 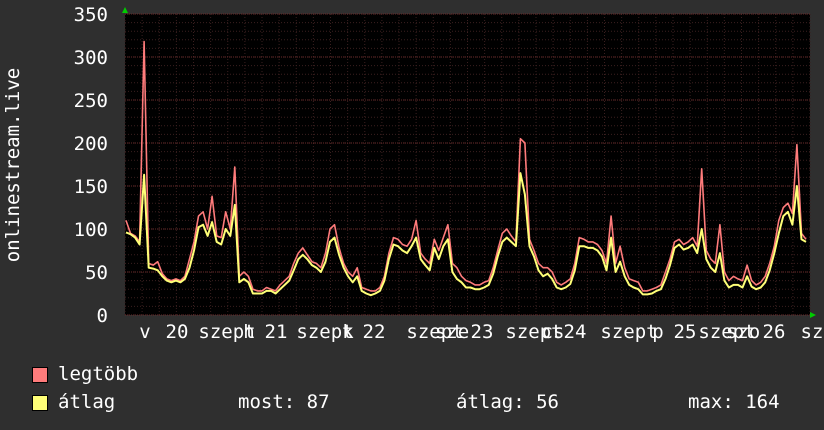 What do you see at coordinates (743, 332) in the screenshot?
I see `x-tick-label: szo` at bounding box center [743, 332].